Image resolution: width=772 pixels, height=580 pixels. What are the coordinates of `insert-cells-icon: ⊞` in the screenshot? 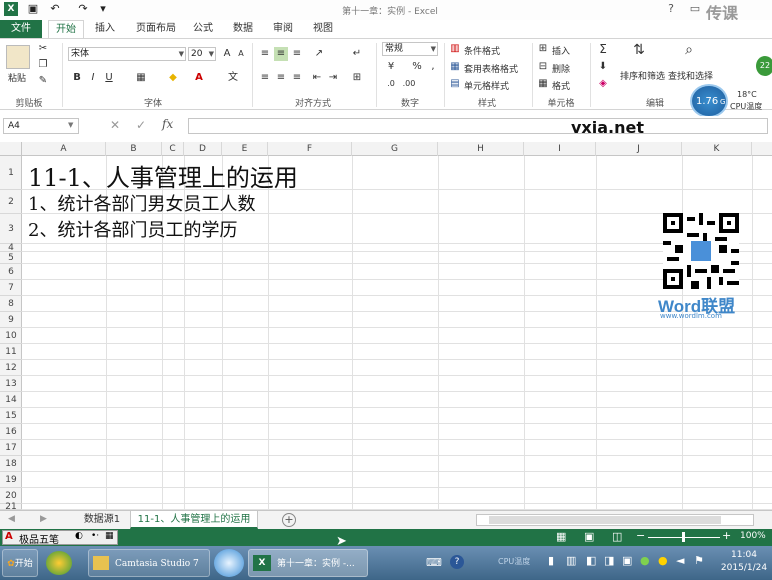 It's located at (543, 49).